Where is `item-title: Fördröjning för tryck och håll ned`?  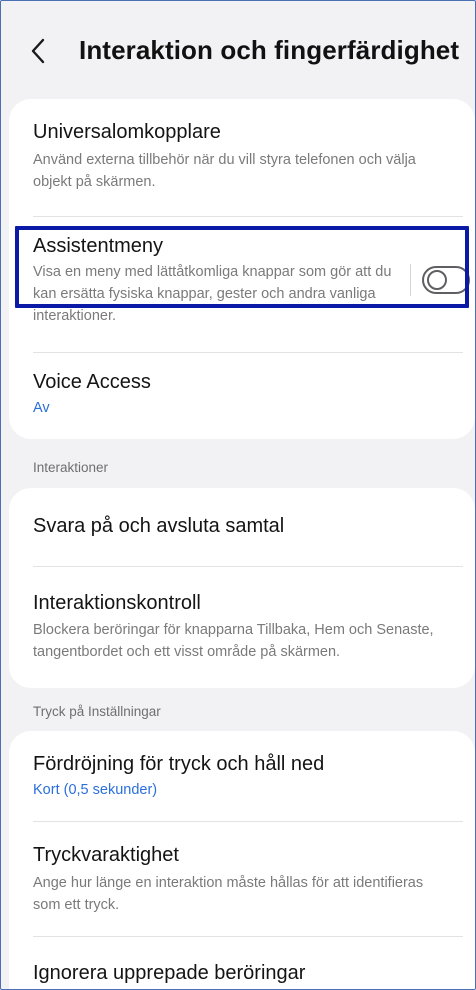 item-title: Fördröjning för tryck och håll ned is located at coordinates (179, 764).